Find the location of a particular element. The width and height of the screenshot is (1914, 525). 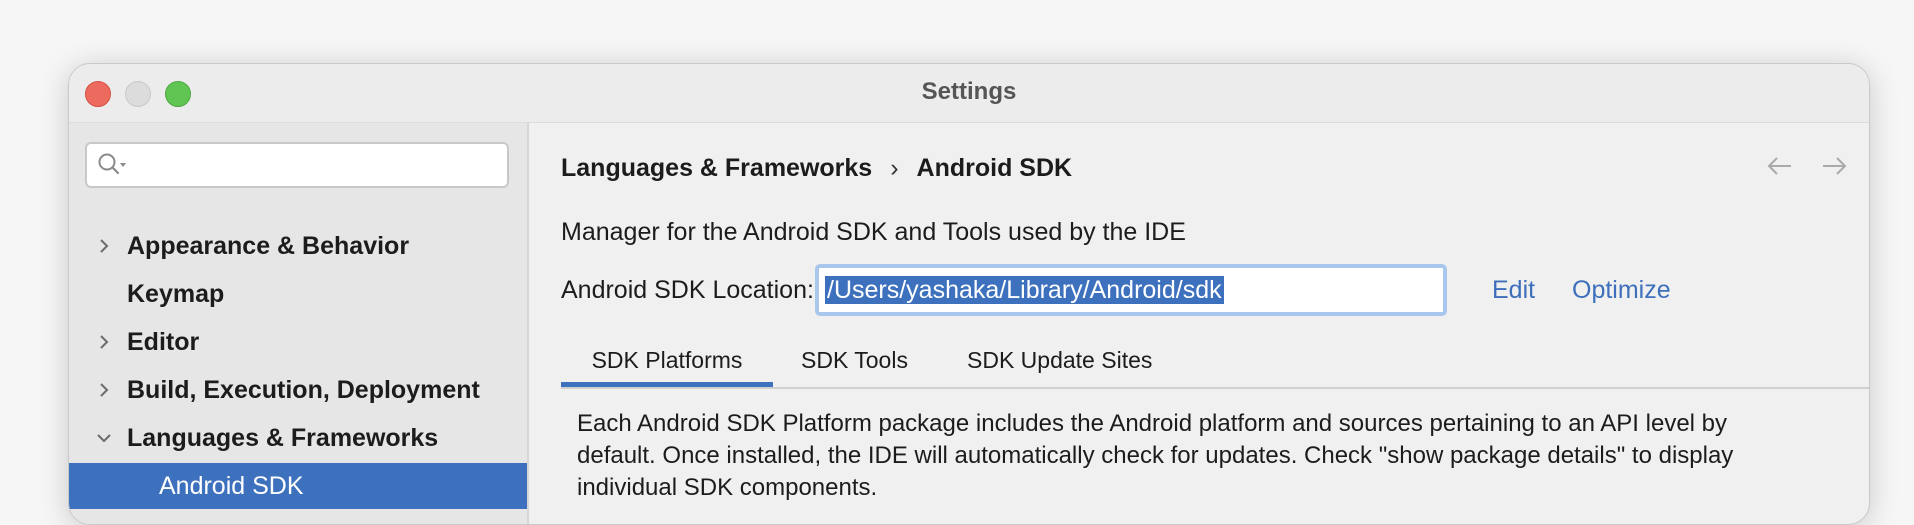

window-title: Settings is located at coordinates (969, 91).